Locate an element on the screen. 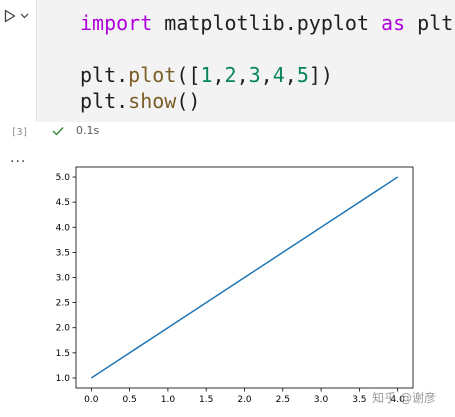 This screenshot has width=455, height=417. y-tick-label: 1.5 is located at coordinates (63, 354).